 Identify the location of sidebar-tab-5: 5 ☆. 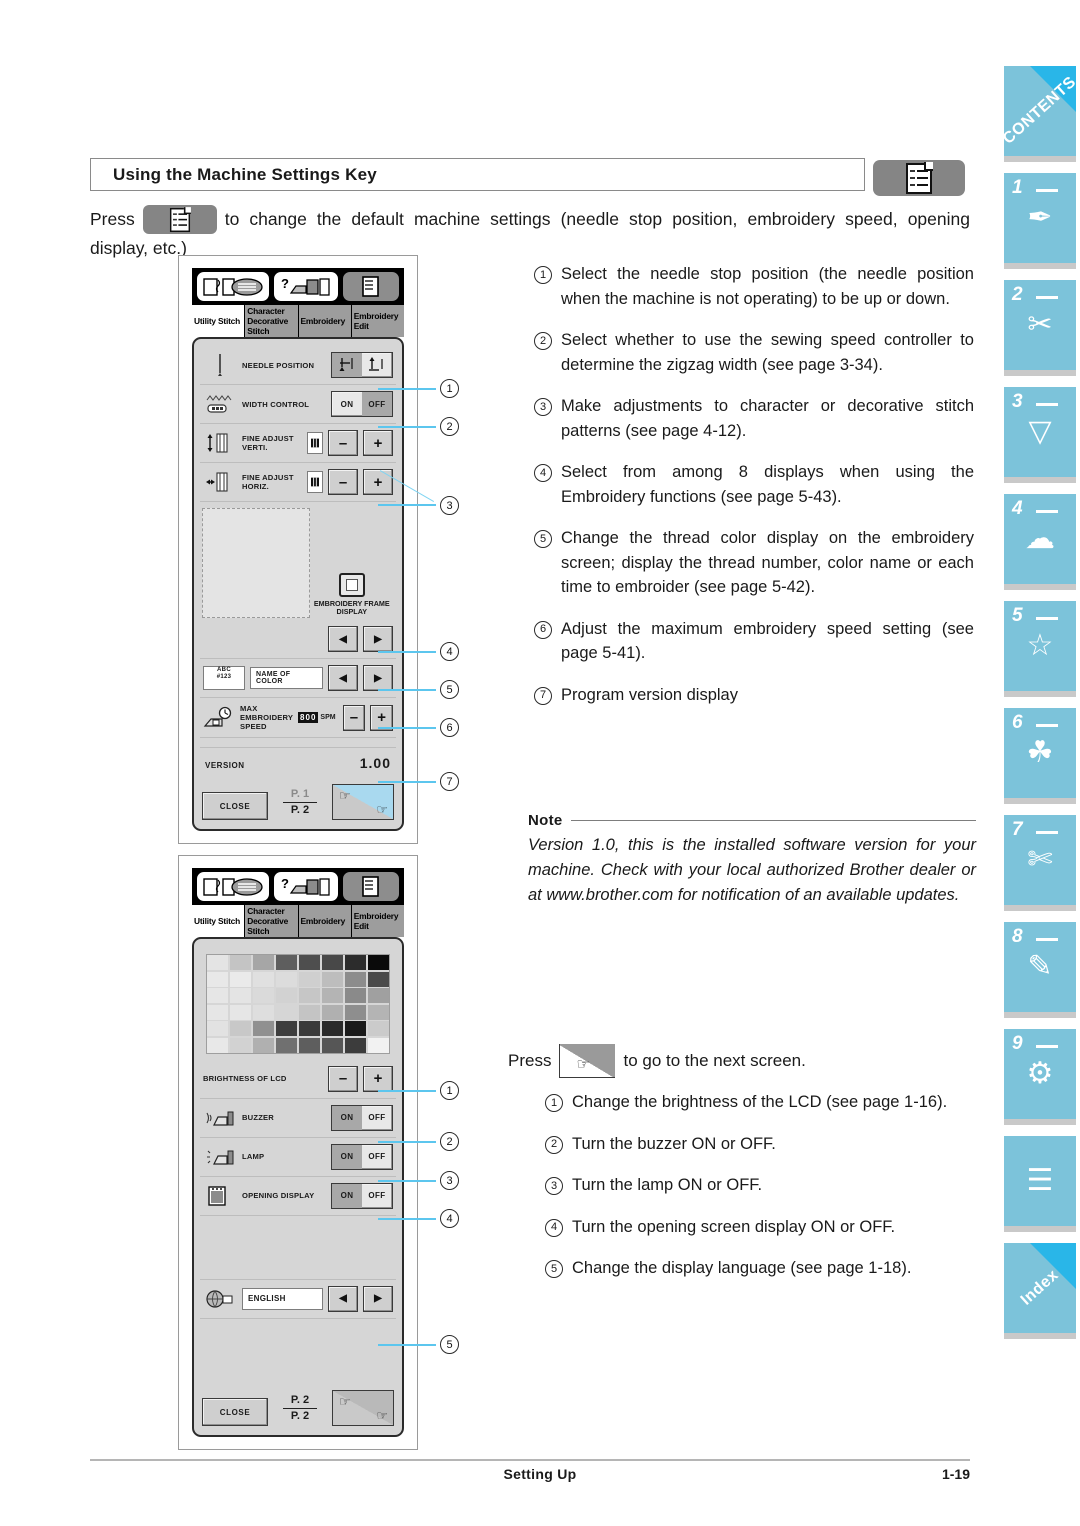
(1040, 649).